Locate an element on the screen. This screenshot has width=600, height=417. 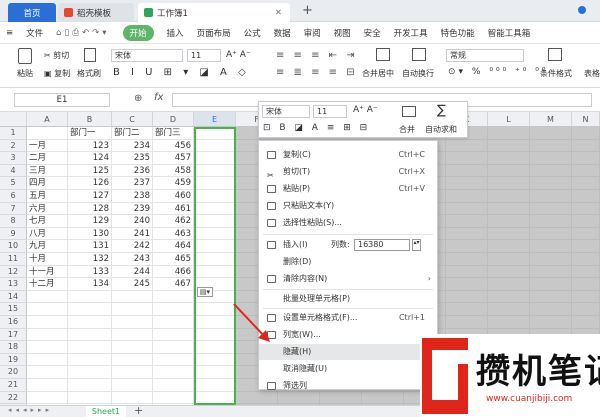
cut-button: ✂ 剪切 is located at coordinates (56, 55).